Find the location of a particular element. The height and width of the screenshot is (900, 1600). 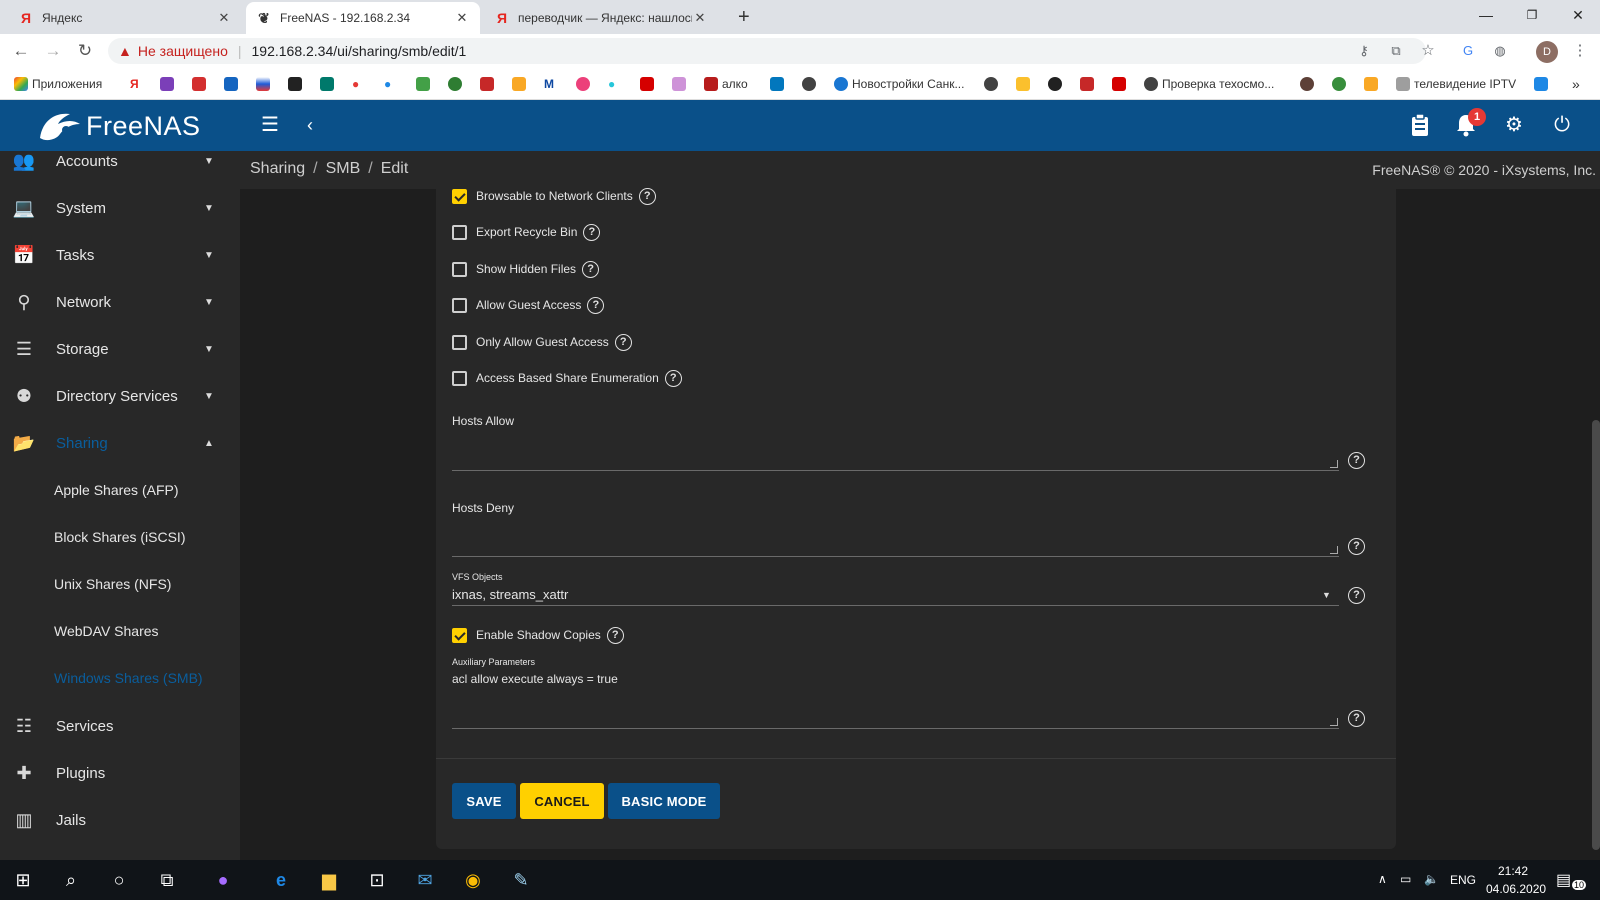

cortana-icon: ○ is located at coordinates (119, 880).